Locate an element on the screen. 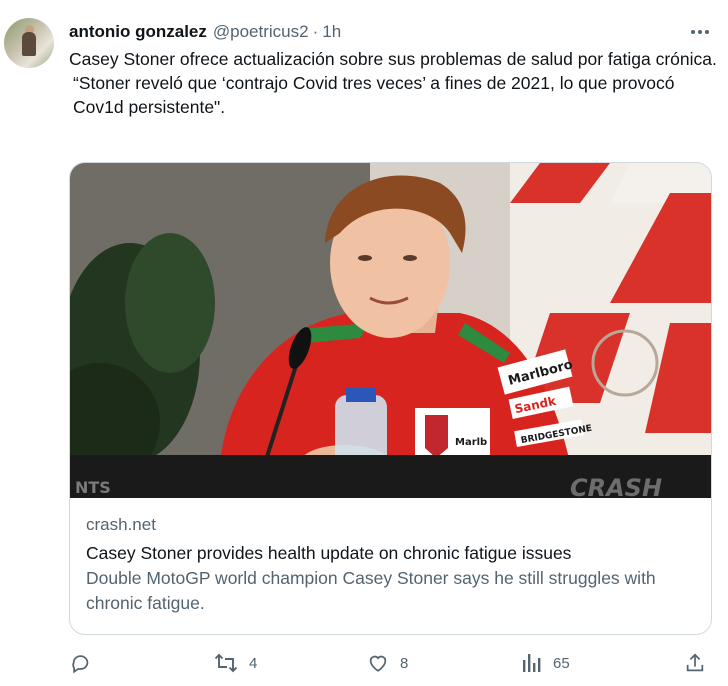  more-options-icon is located at coordinates (700, 32).